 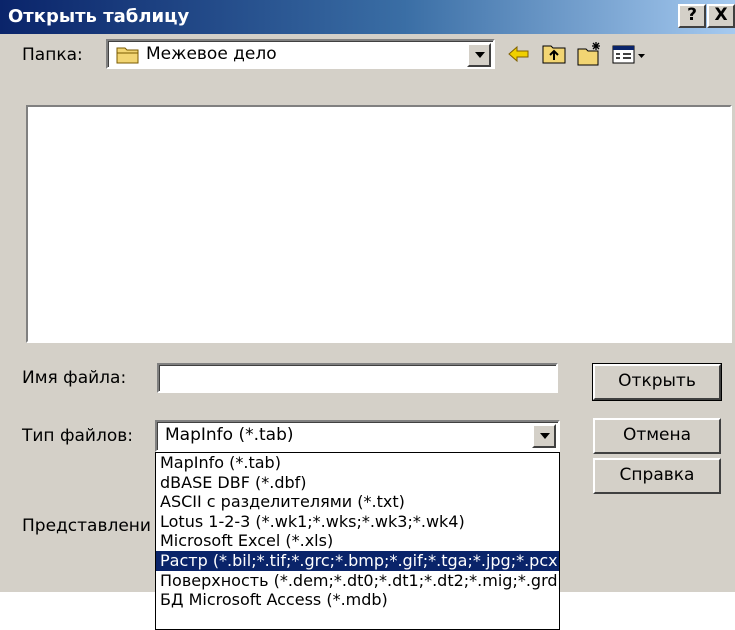 I want to click on folder-up-icon, so click(x=554, y=54).